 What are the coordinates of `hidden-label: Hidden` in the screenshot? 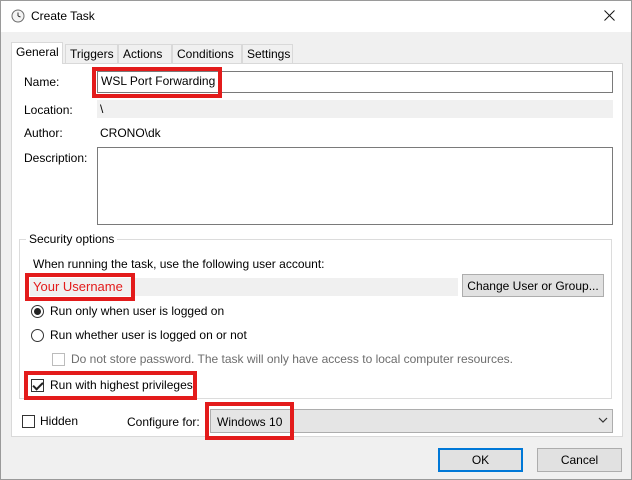 It's located at (59, 421).